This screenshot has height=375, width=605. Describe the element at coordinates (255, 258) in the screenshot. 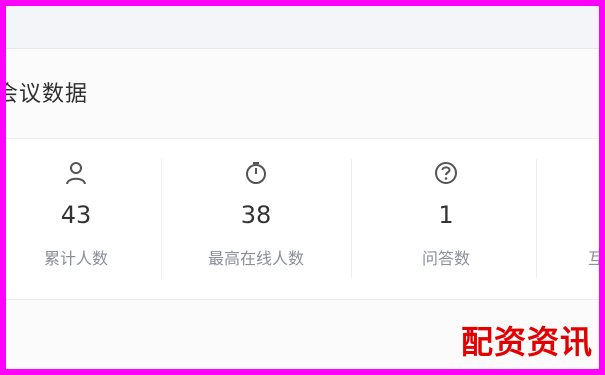

I see `stat-label: 最高在线人数` at that location.